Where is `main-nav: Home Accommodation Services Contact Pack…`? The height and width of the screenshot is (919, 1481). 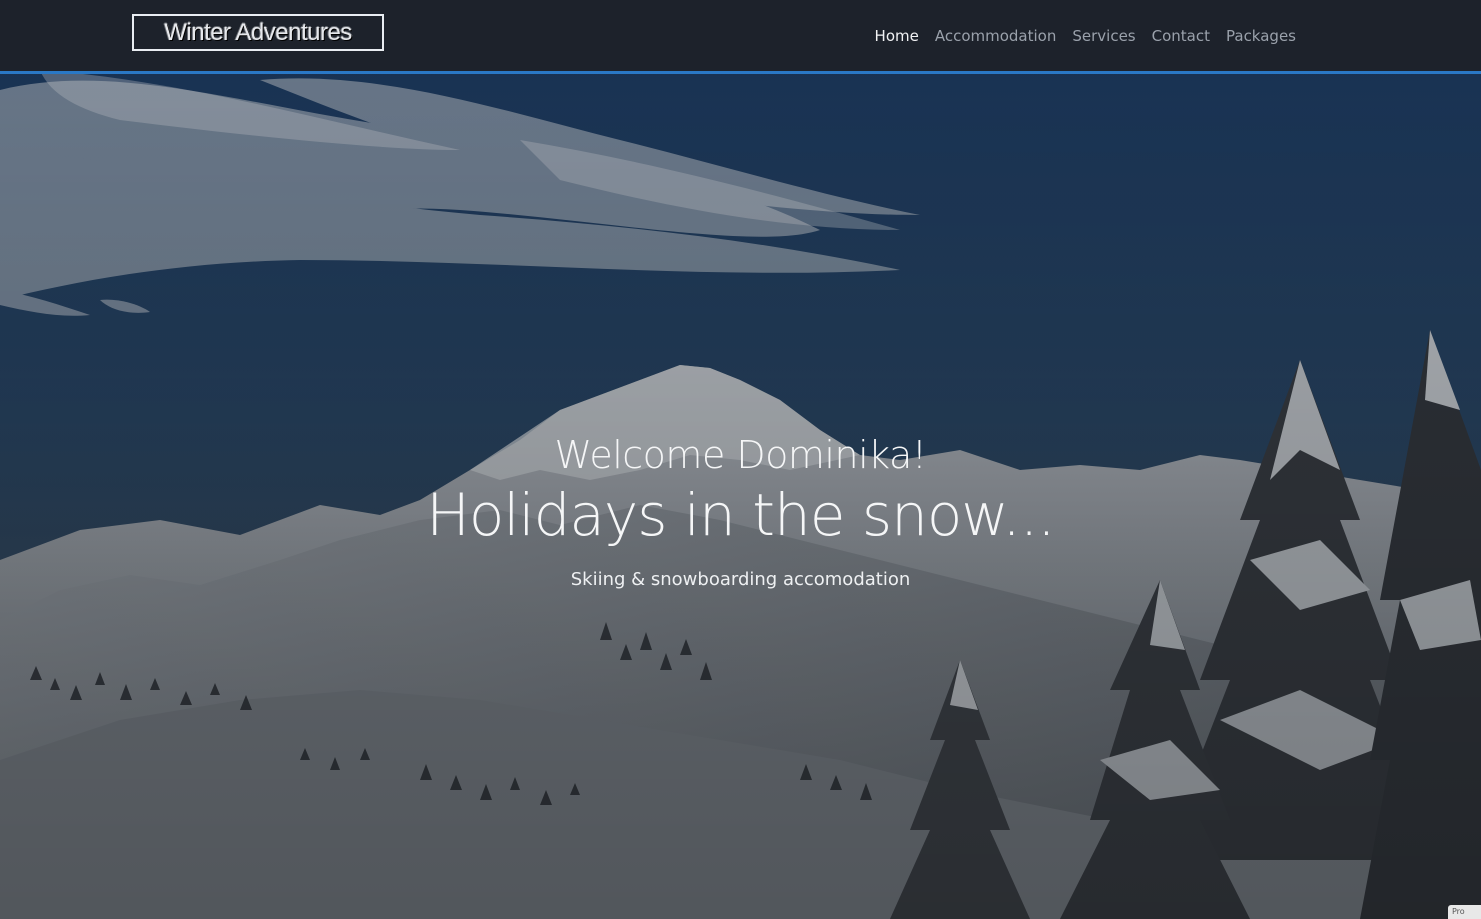
main-nav: Home Accommodation Services Contact Pack… is located at coordinates (1085, 36).